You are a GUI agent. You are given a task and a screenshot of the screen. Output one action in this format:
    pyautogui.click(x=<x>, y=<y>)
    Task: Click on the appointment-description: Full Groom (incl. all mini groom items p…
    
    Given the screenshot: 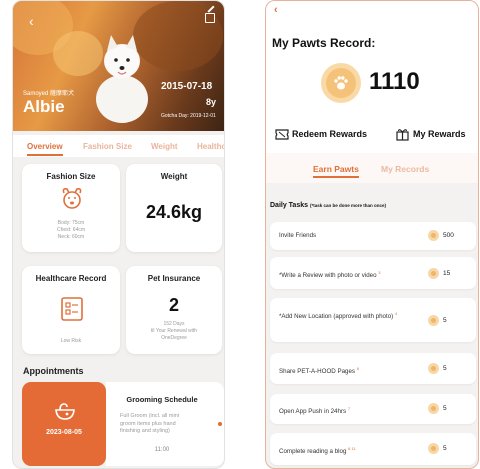 What is the action you would take?
    pyautogui.click(x=149, y=424)
    